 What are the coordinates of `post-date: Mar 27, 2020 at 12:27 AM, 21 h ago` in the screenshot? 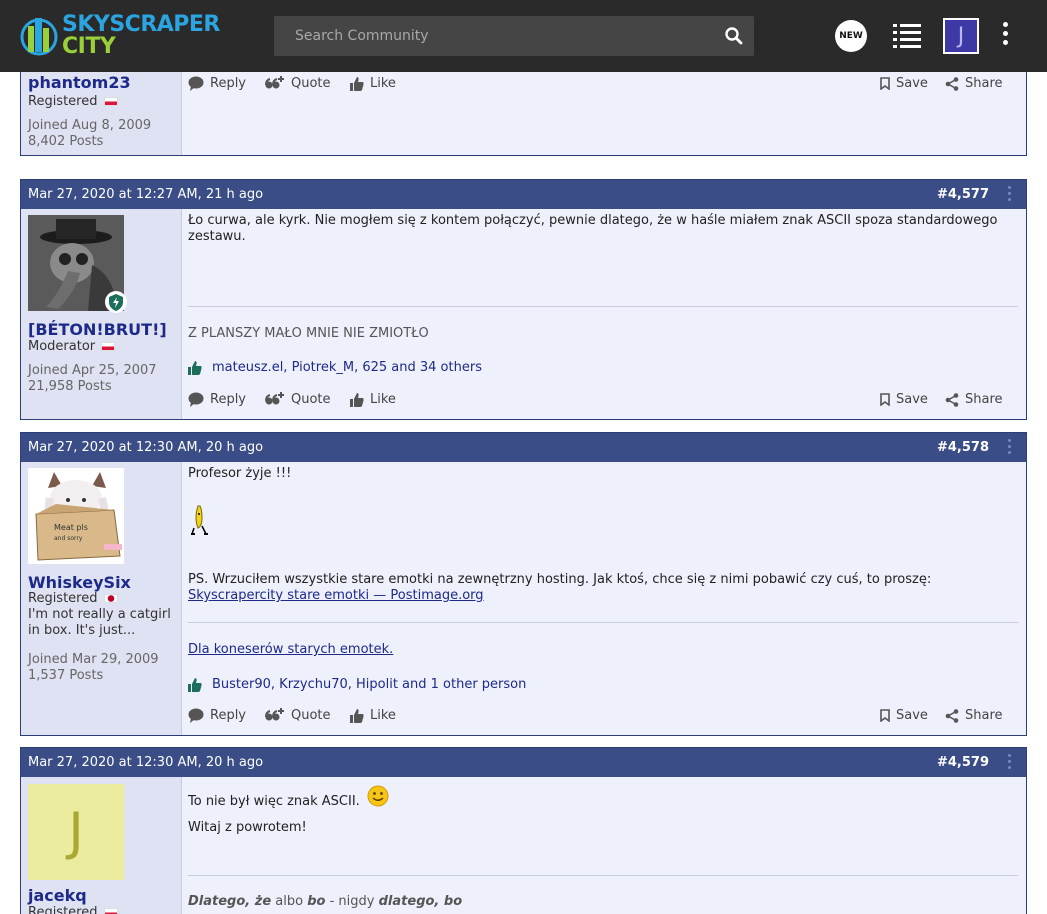 It's located at (145, 194).